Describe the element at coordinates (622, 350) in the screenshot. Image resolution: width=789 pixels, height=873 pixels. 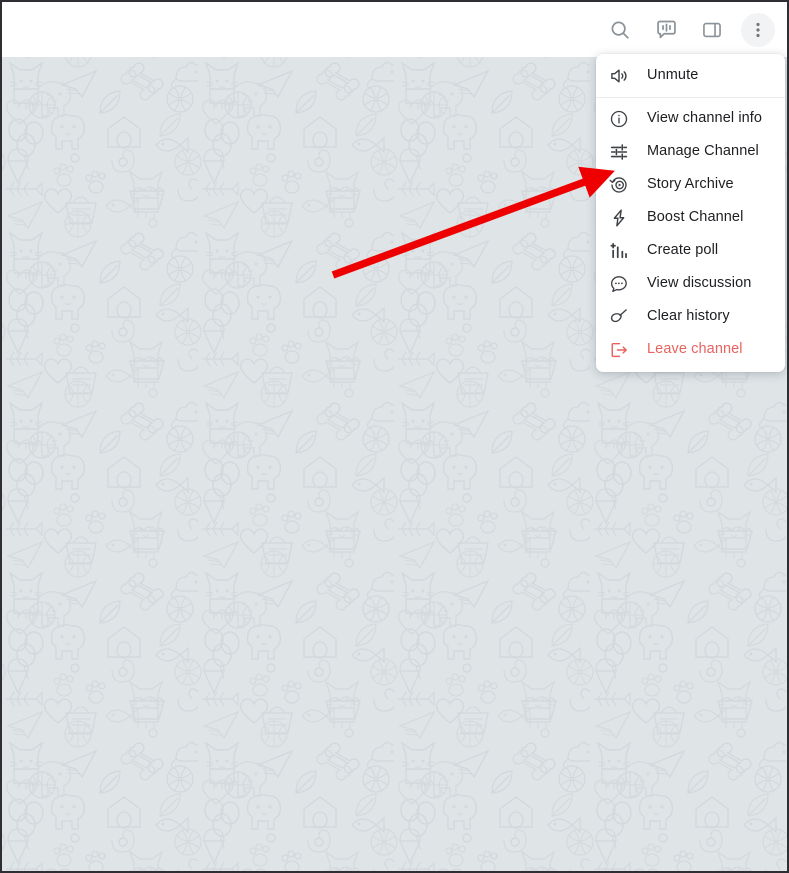
I see `logout-arrow-icon` at that location.